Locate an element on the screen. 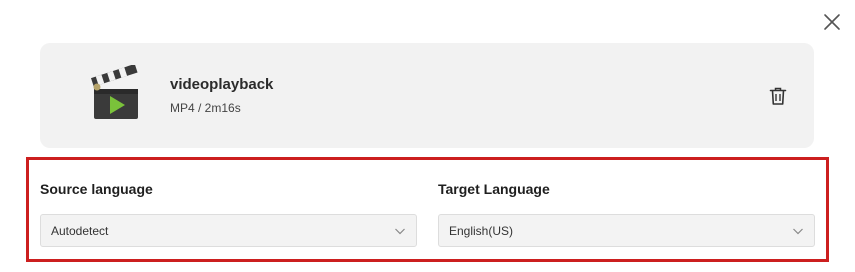 Image resolution: width=855 pixels, height=272 pixels. close-button is located at coordinates (832, 22).